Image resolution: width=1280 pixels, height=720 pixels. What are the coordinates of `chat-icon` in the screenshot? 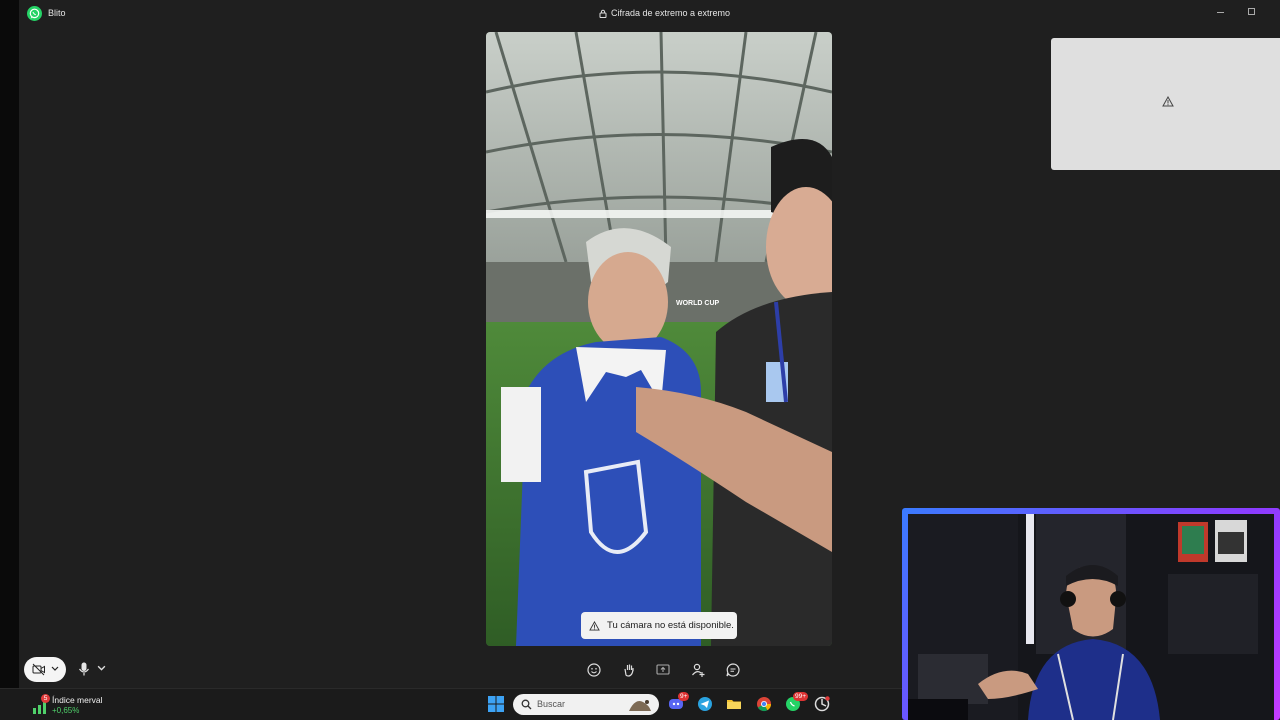 It's located at (733, 670).